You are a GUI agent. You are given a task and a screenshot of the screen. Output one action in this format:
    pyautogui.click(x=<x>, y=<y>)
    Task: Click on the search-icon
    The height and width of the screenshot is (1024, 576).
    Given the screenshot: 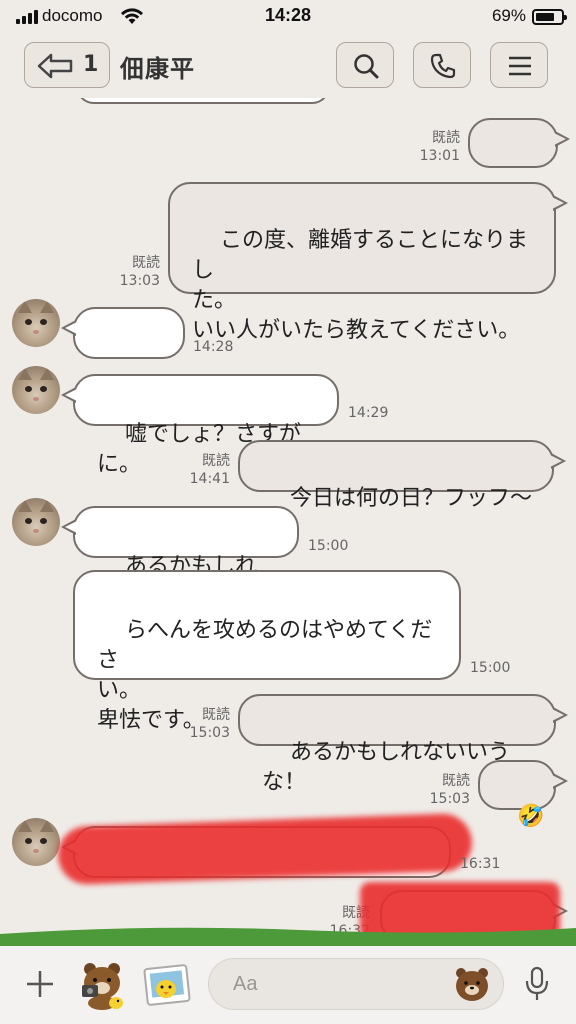 What is the action you would take?
    pyautogui.click(x=366, y=66)
    